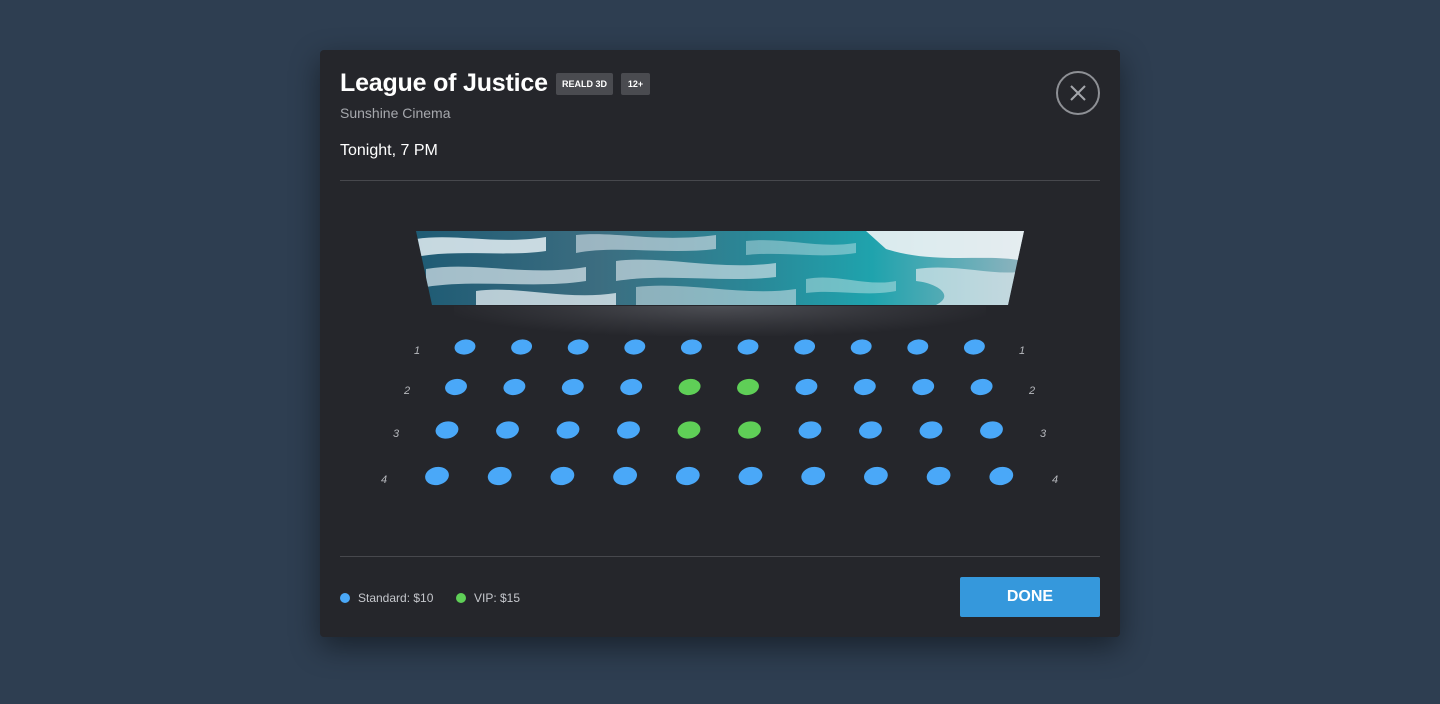 This screenshot has height=704, width=1440. Describe the element at coordinates (1031, 391) in the screenshot. I see `row-label-right: 2` at that location.